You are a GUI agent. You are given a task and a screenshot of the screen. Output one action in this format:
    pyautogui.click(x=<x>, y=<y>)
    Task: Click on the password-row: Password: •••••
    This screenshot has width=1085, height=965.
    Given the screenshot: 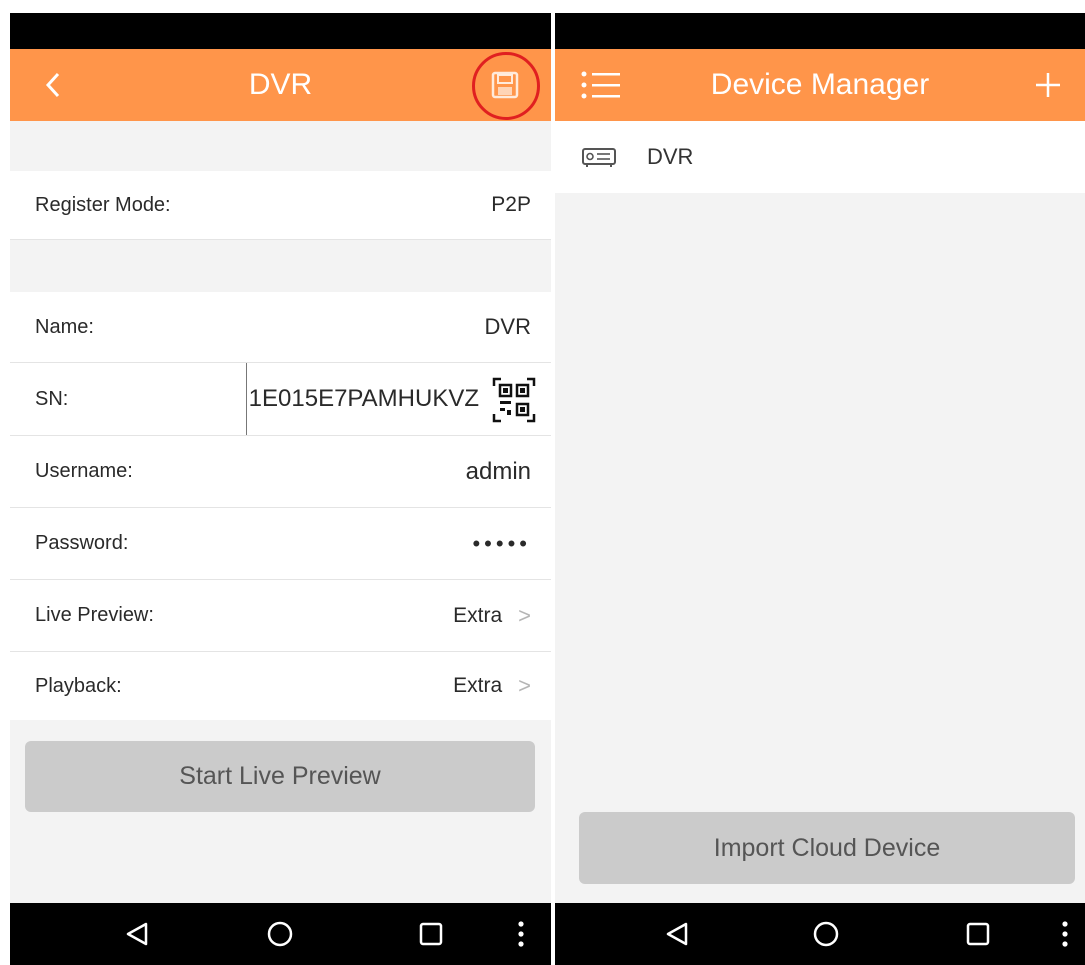 What is the action you would take?
    pyautogui.click(x=280, y=544)
    